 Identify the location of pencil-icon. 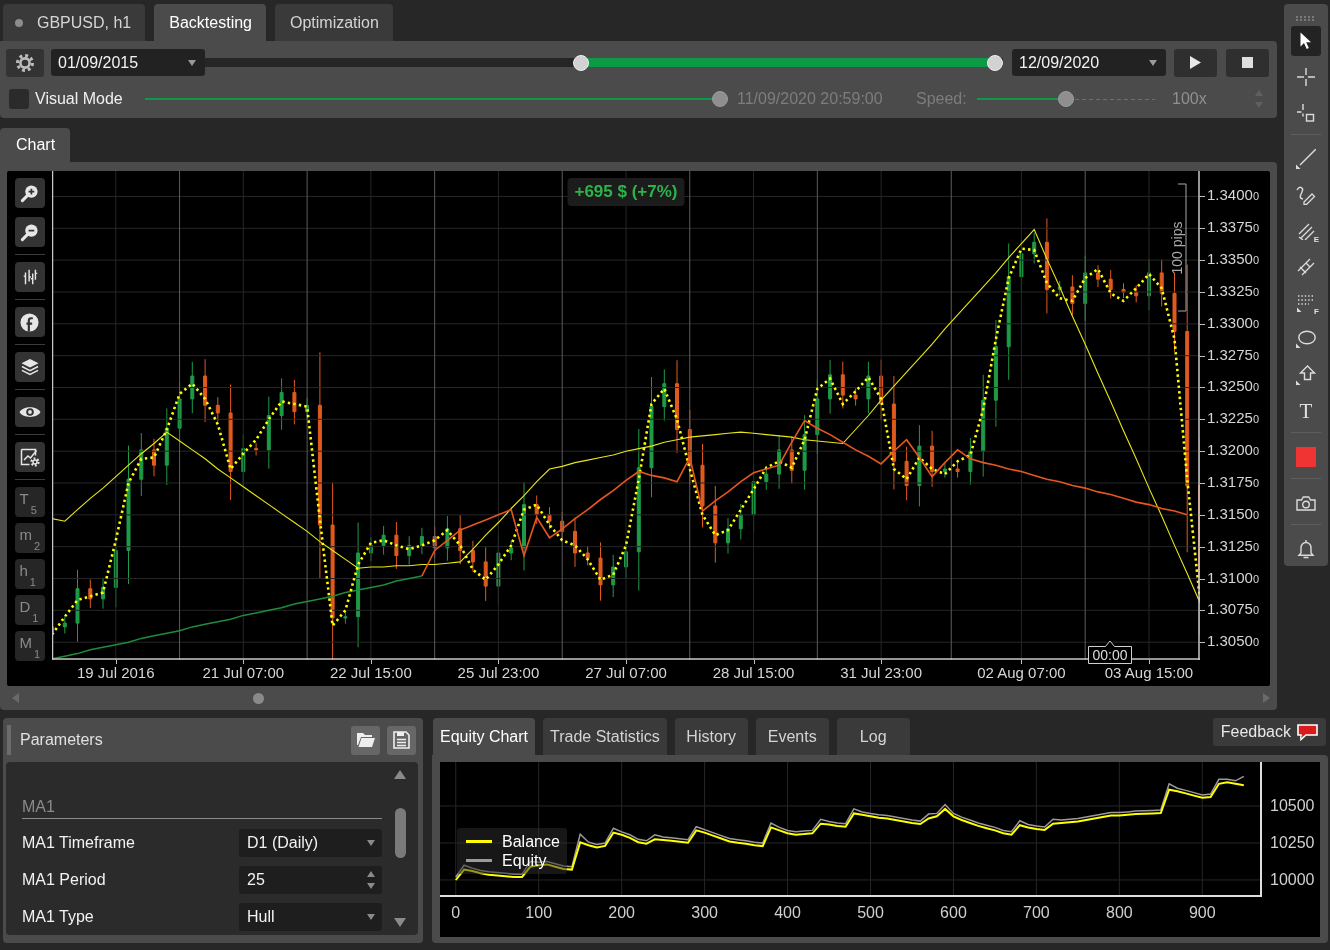
(1306, 195).